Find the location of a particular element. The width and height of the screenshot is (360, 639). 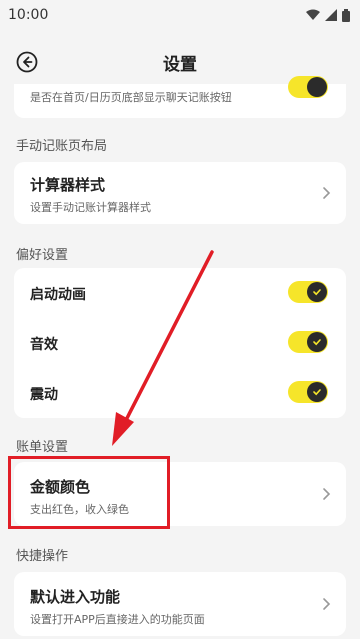

page-title: 设置 is located at coordinates (180, 64).